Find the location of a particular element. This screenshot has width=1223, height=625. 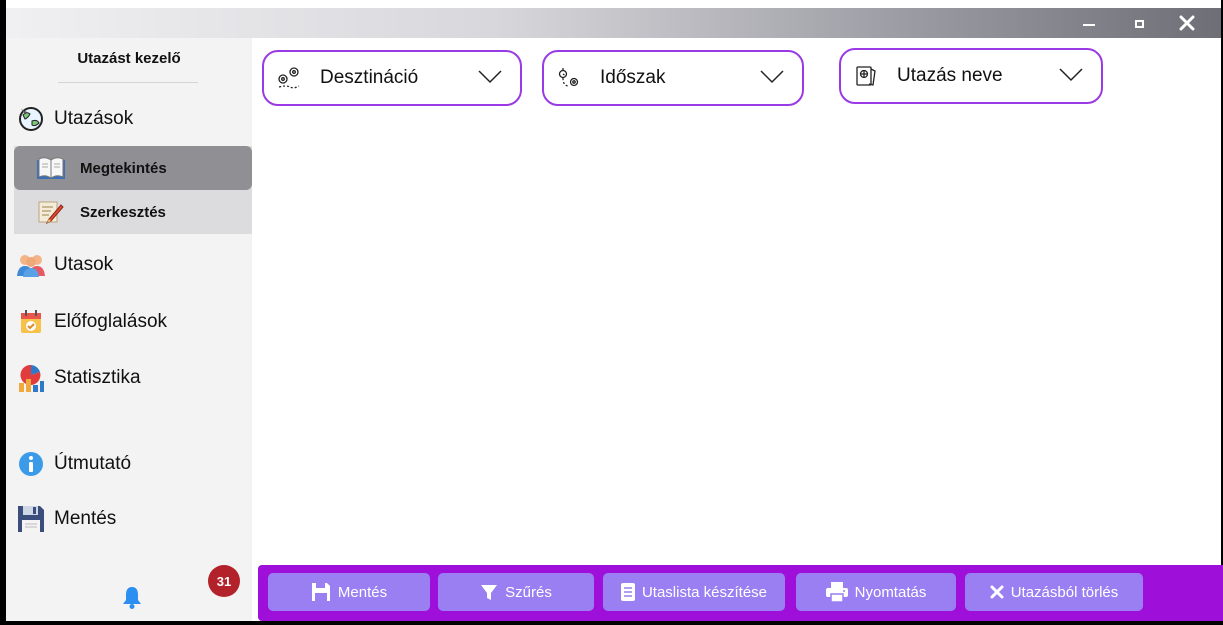

period-route-icon is located at coordinates (569, 78).